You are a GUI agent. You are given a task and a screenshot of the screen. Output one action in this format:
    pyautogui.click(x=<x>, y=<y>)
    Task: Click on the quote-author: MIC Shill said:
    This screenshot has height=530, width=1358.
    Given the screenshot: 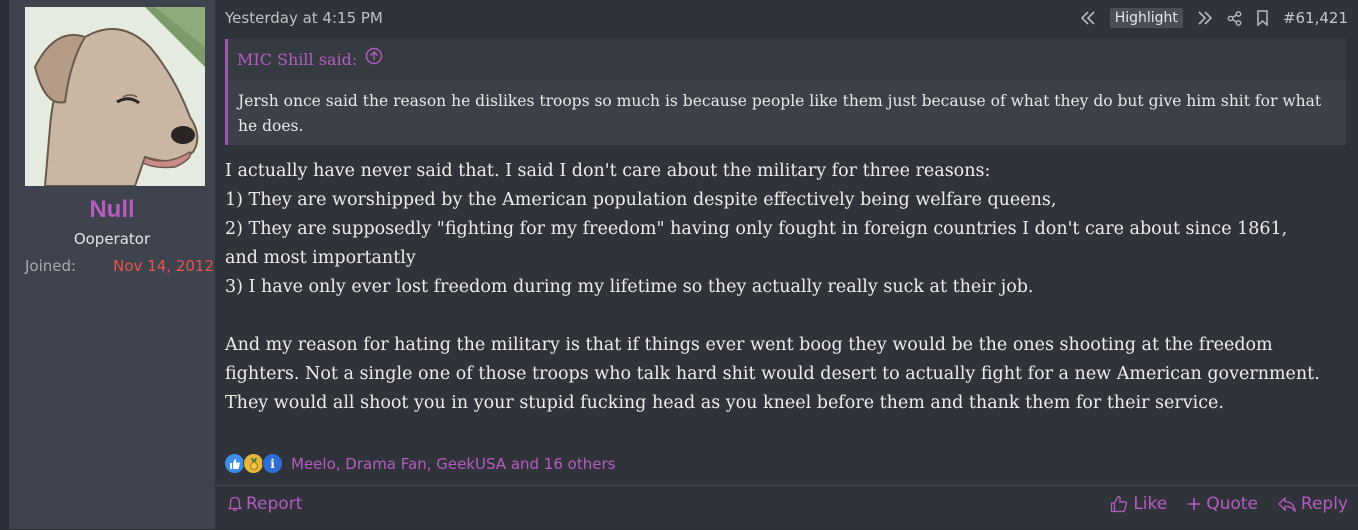 What is the action you would take?
    pyautogui.click(x=297, y=60)
    